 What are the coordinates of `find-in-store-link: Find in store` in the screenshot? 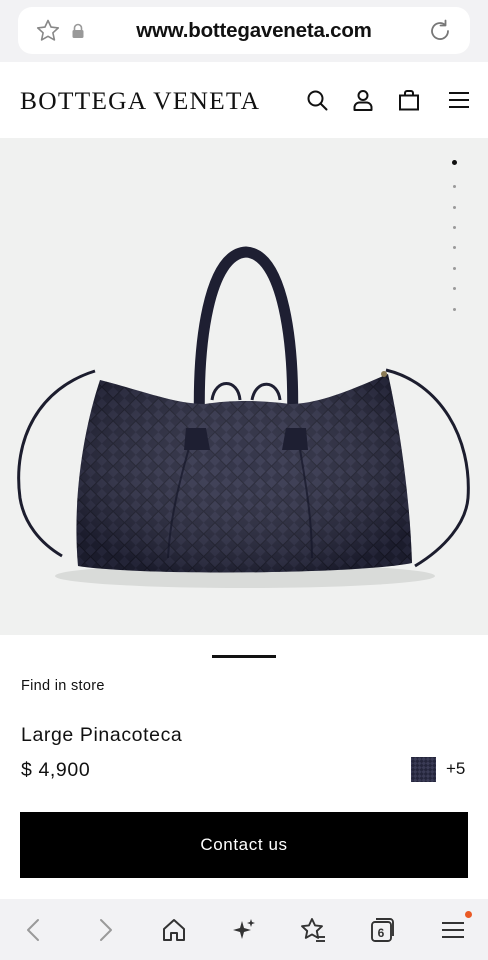 It's located at (63, 686).